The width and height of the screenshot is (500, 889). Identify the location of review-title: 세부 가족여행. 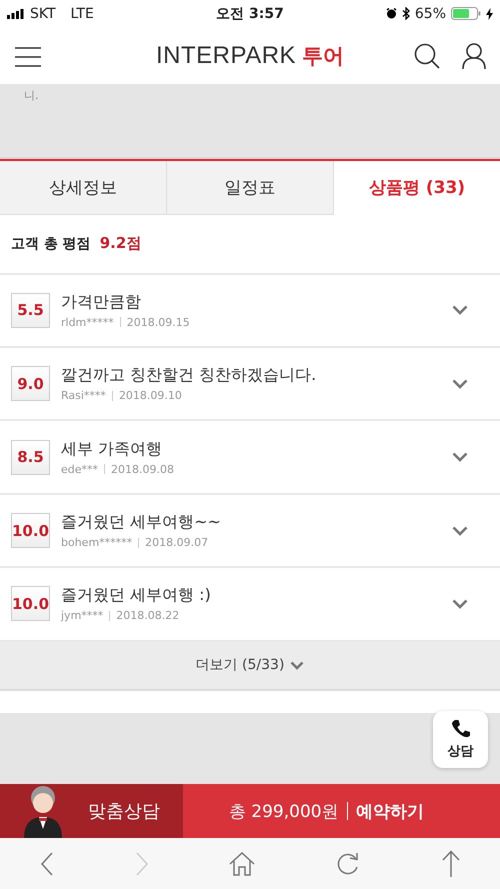
(112, 449).